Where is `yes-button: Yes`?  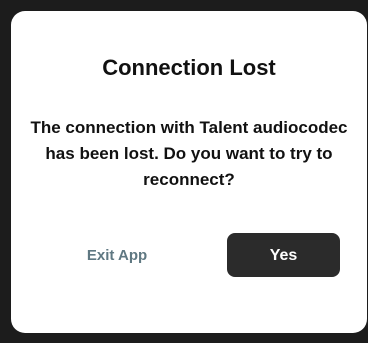
yes-button: Yes is located at coordinates (283, 255).